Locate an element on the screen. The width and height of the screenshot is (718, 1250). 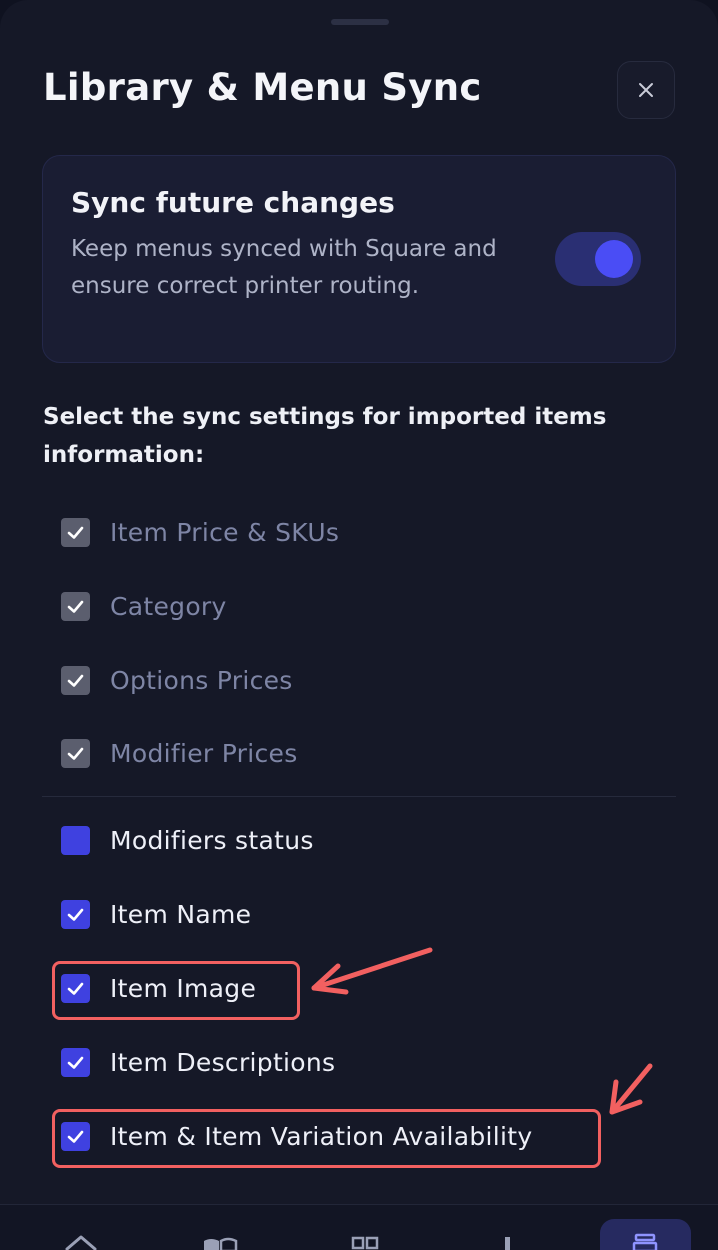
close-button is located at coordinates (646, 90).